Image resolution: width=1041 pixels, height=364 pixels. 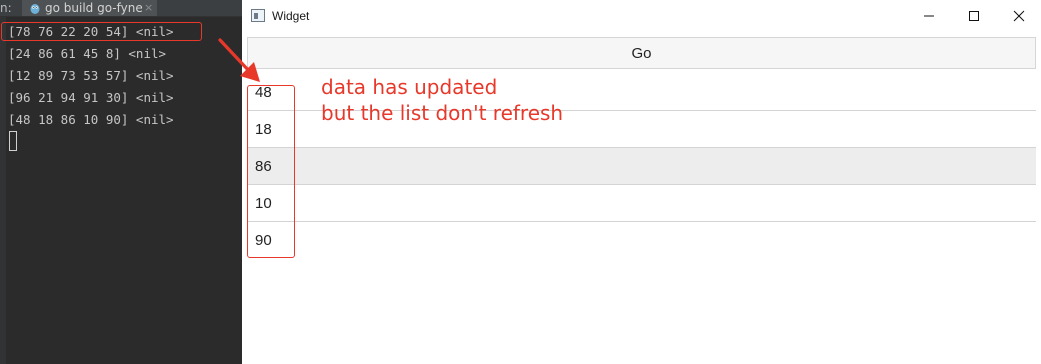 I want to click on annotation-line: but the list don't refresh, so click(x=442, y=113).